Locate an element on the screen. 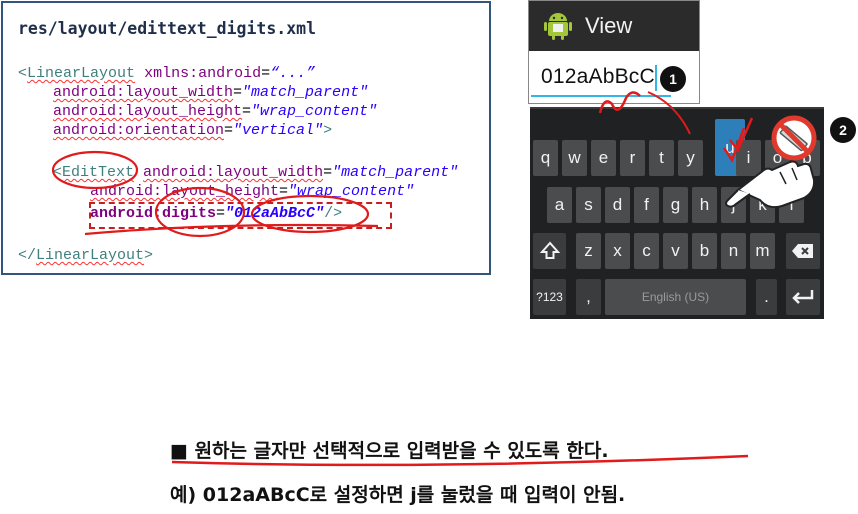  key-b: b is located at coordinates (704, 251).